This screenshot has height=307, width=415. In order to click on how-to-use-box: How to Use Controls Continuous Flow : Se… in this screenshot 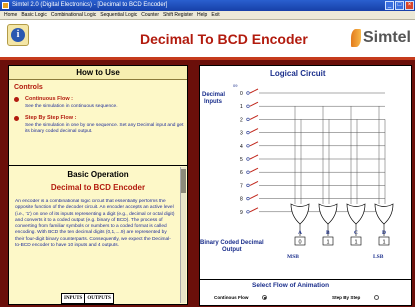, I will do `click(98, 116)`.